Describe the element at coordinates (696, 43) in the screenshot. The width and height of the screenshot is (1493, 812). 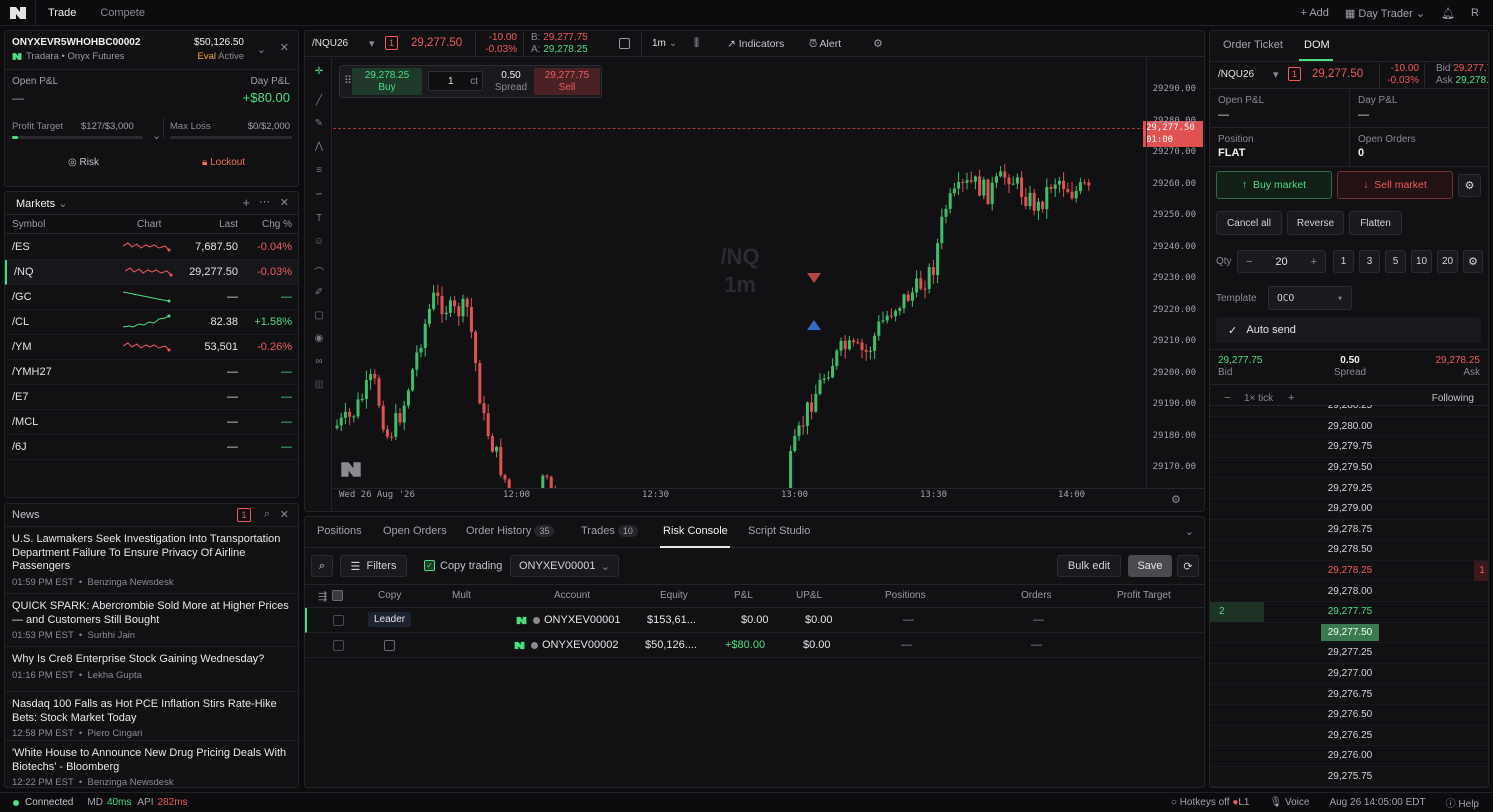
I see `candles-icon: ⫼` at that location.